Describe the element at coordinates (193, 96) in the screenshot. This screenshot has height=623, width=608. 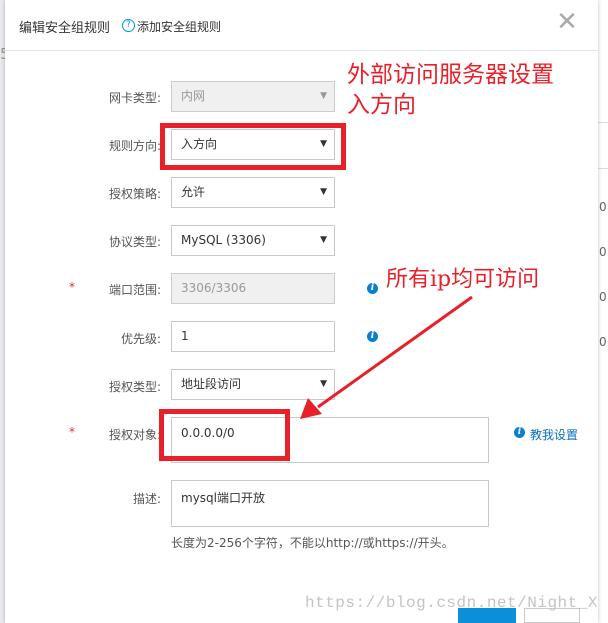
I see `nic-type-value: 内网` at that location.